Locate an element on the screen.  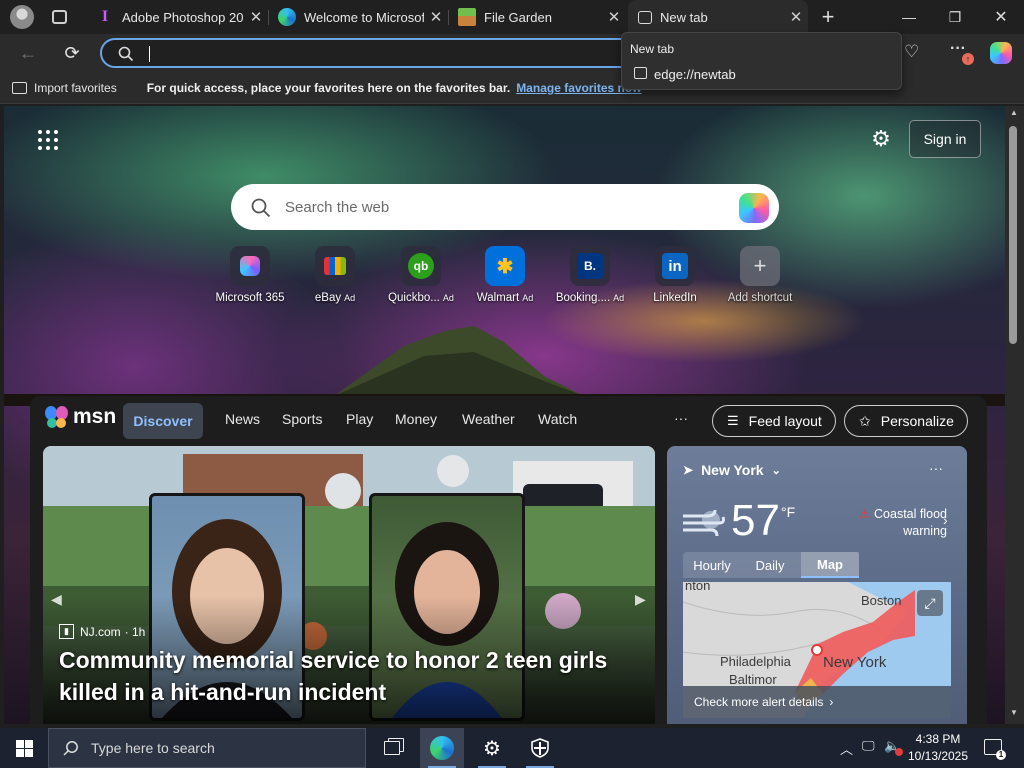
tab-file-garden: File Garden ✕ is located at coordinates (537, 17).